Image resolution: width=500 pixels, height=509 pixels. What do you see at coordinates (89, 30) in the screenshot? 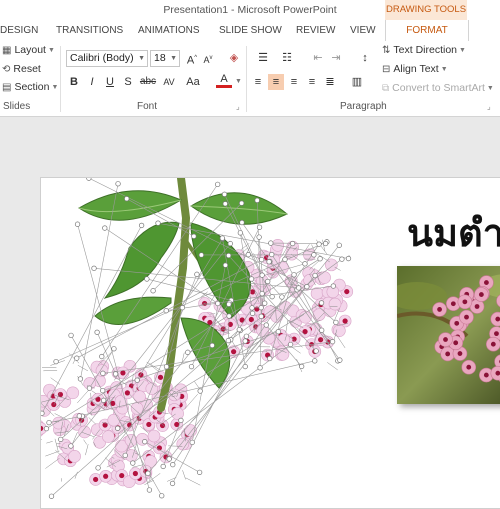
I see `tab-transitions: TRANSITIONS` at bounding box center [89, 30].